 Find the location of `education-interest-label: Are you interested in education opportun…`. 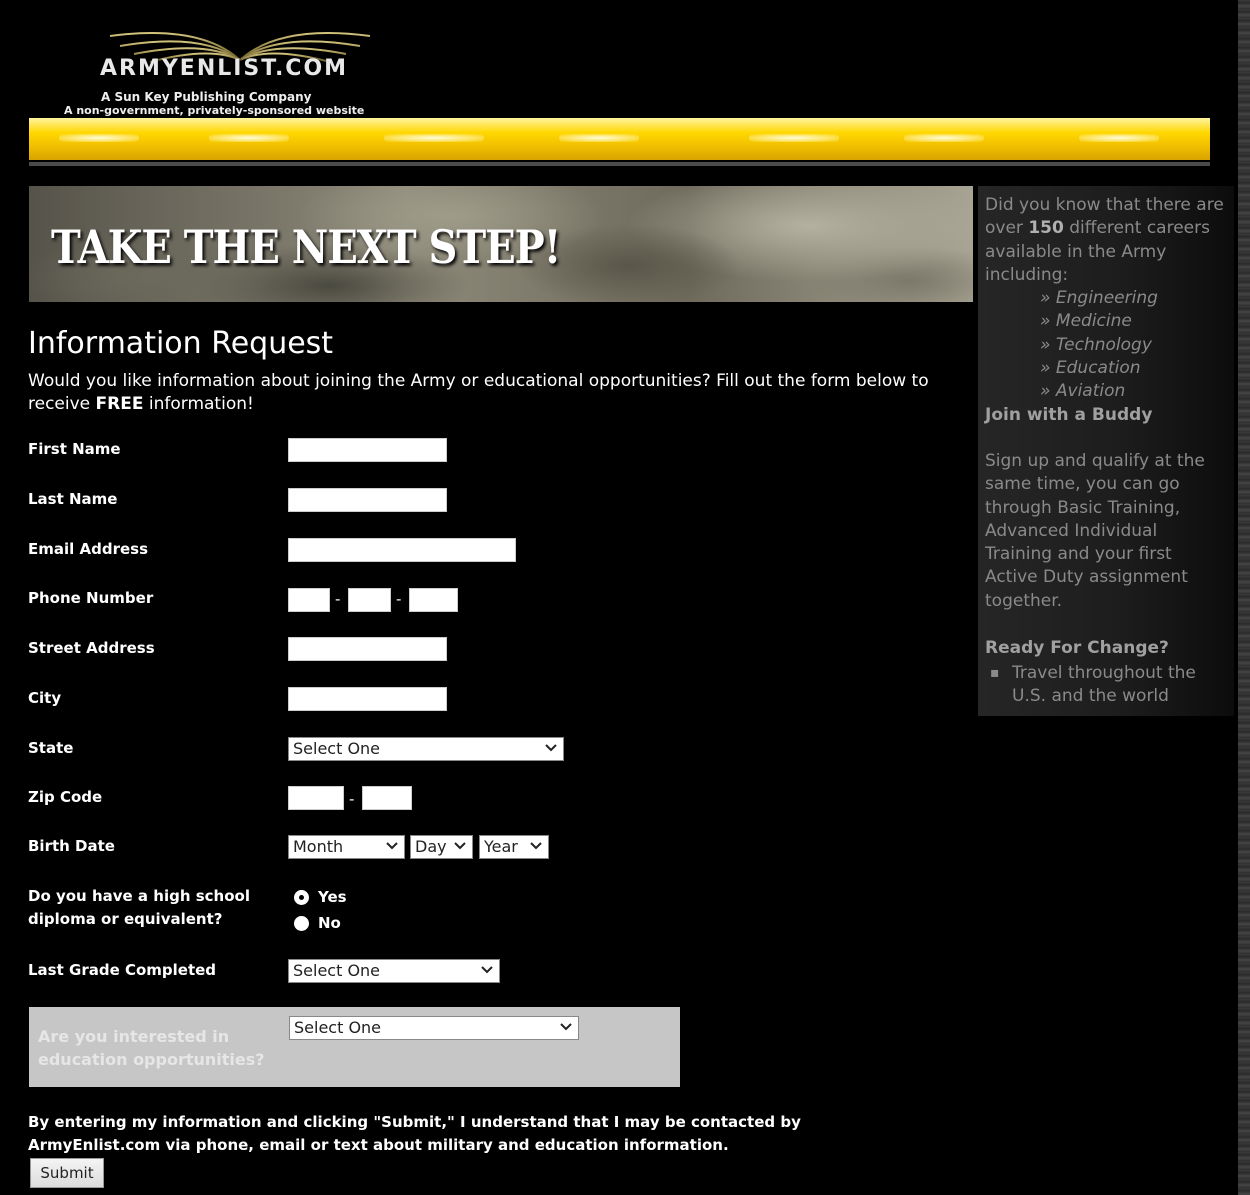

education-interest-label: Are you interested in education opportun… is located at coordinates (151, 1048).